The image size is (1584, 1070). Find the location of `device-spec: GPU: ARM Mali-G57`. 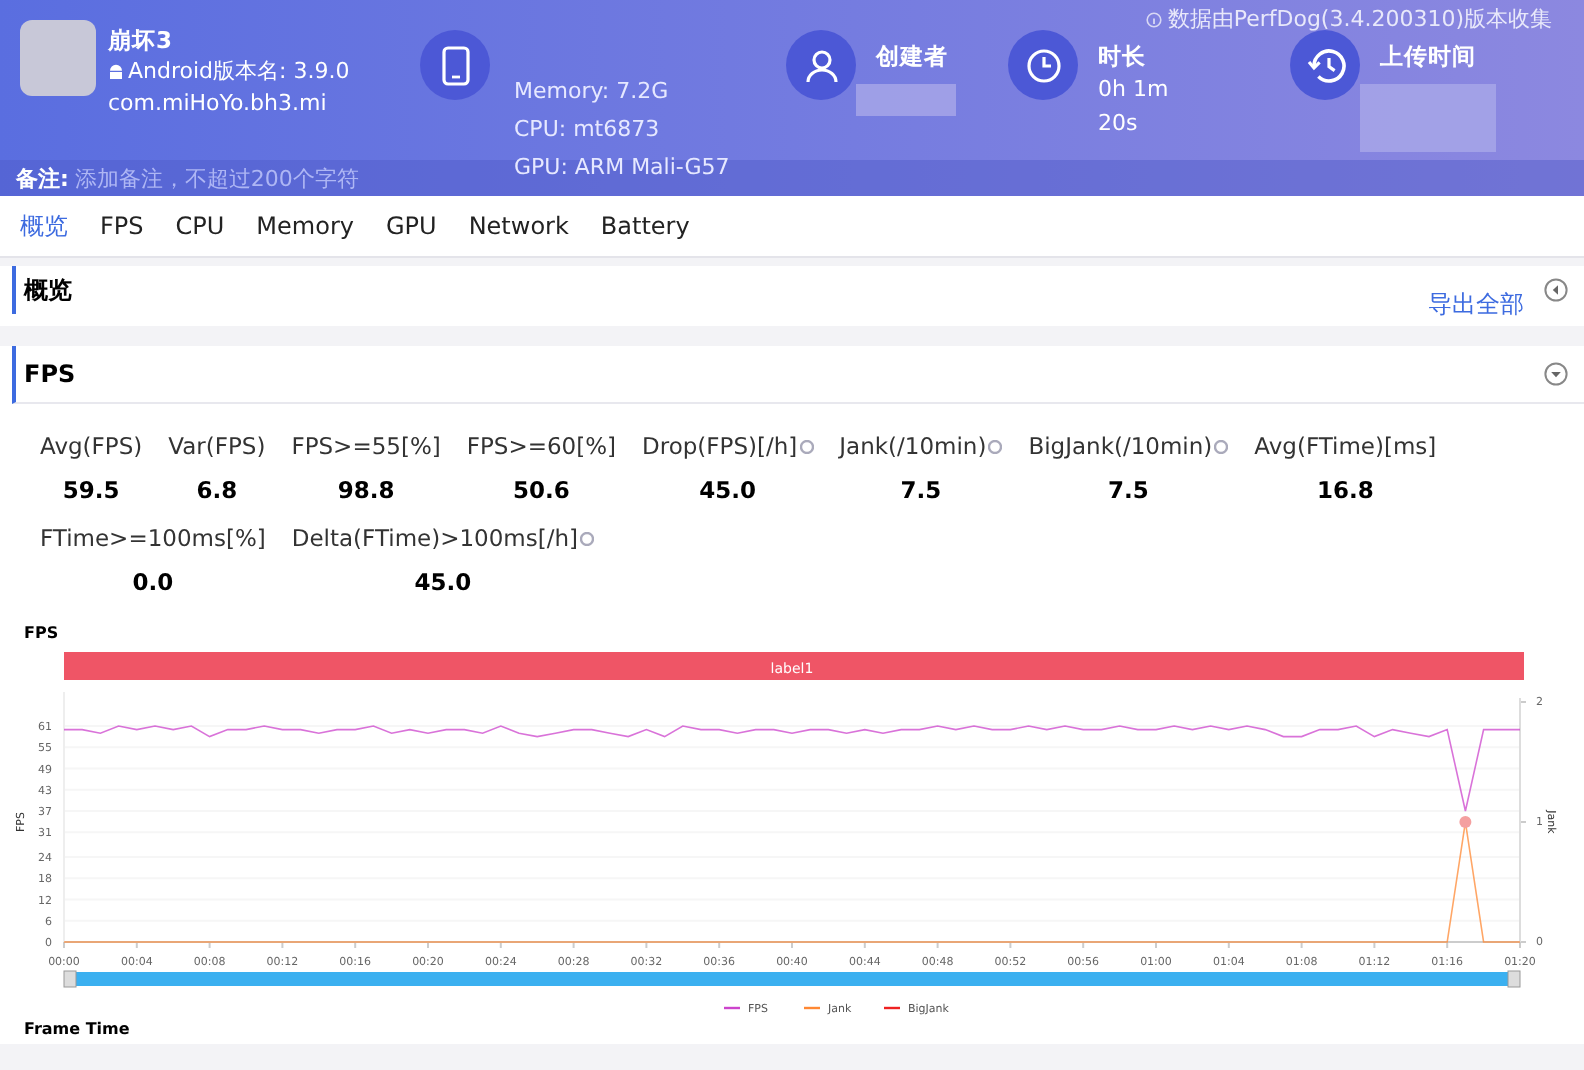

device-spec: GPU: ARM Mali-G57 is located at coordinates (623, 168).